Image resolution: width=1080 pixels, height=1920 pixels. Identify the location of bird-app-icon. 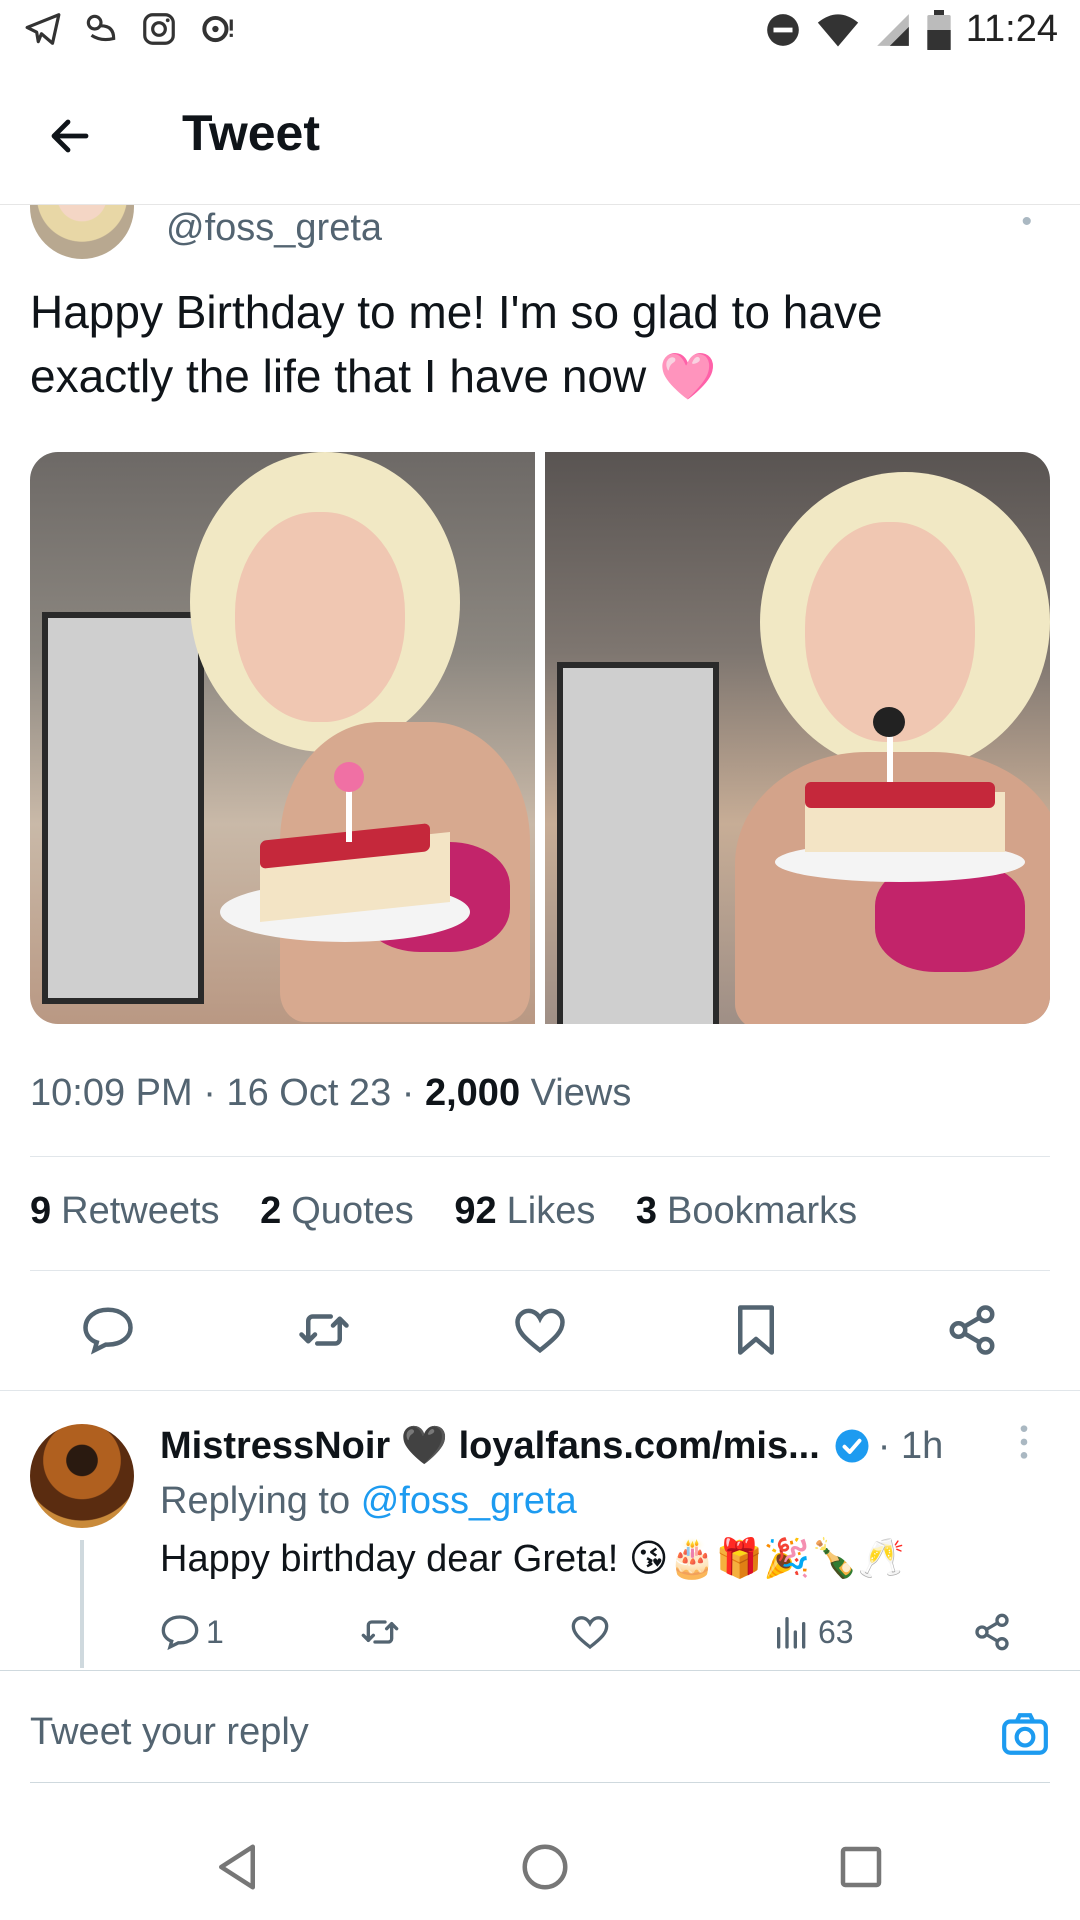
(101, 28).